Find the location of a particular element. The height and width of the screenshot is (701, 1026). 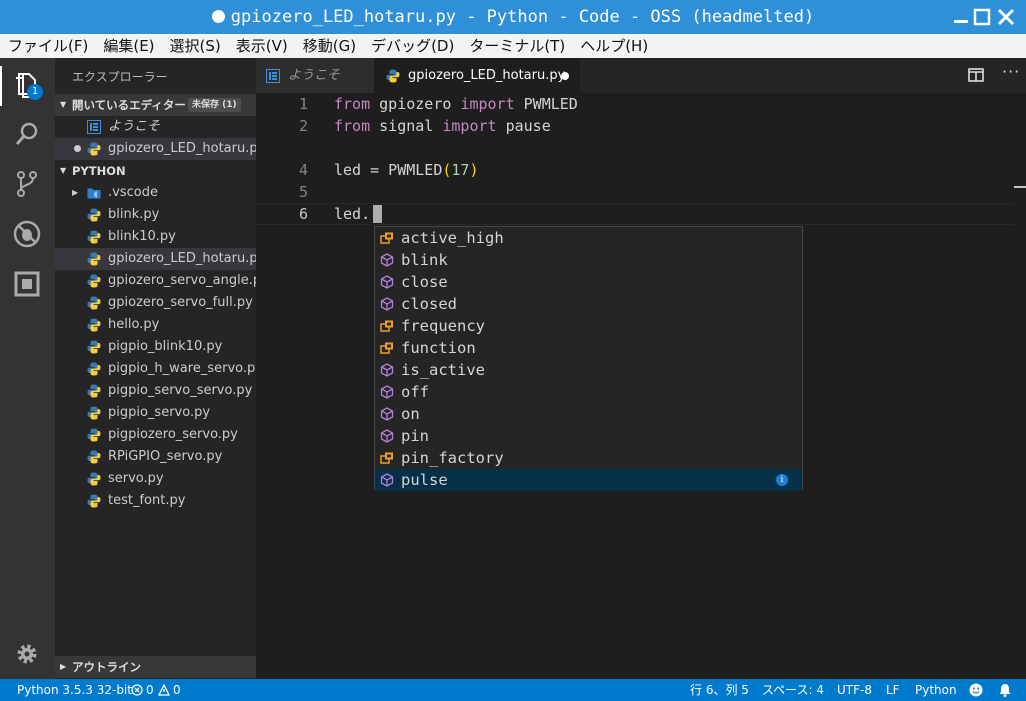

cursor-position: 行 6、列 5 is located at coordinates (719, 690).